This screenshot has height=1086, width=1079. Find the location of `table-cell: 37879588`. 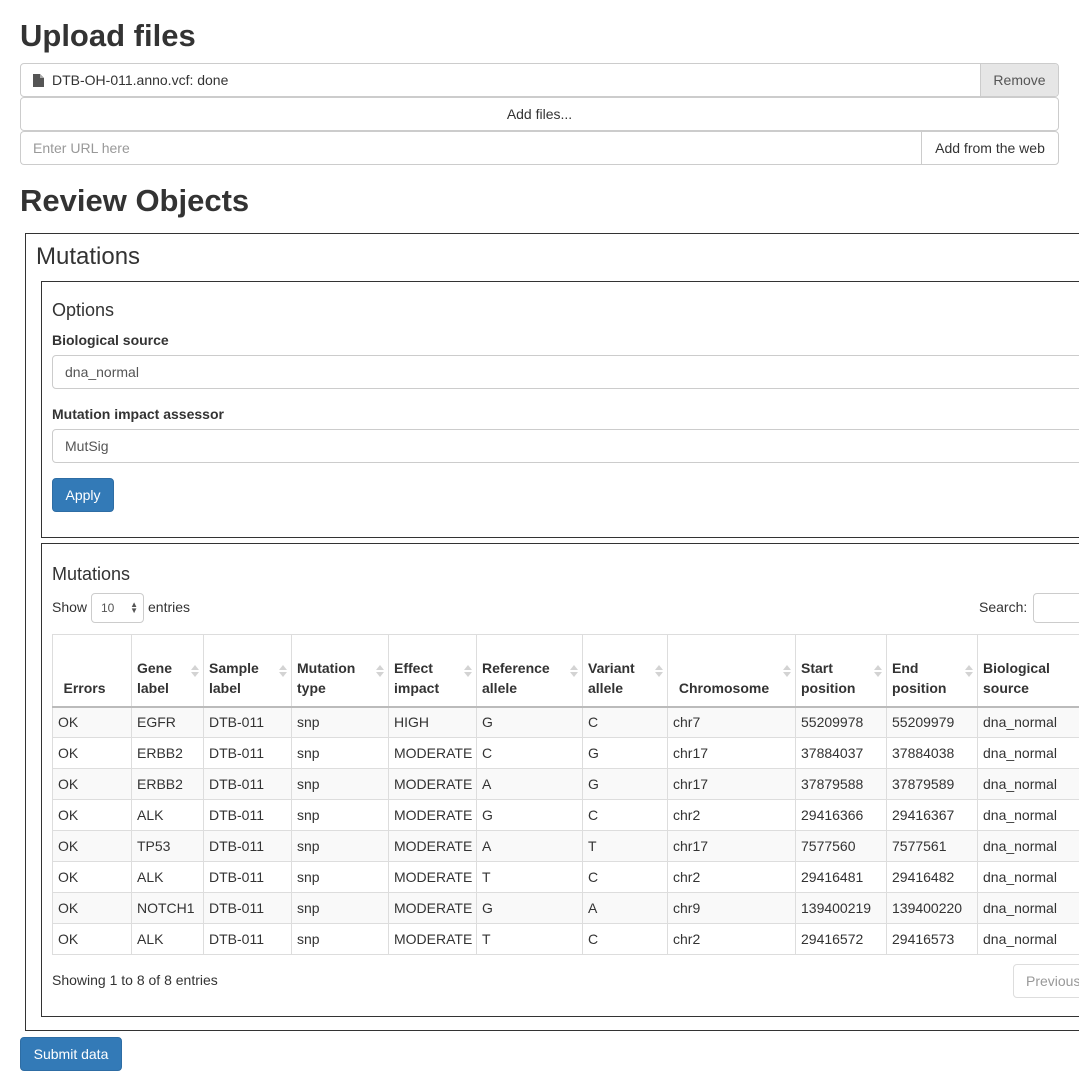

table-cell: 37879588 is located at coordinates (841, 784).